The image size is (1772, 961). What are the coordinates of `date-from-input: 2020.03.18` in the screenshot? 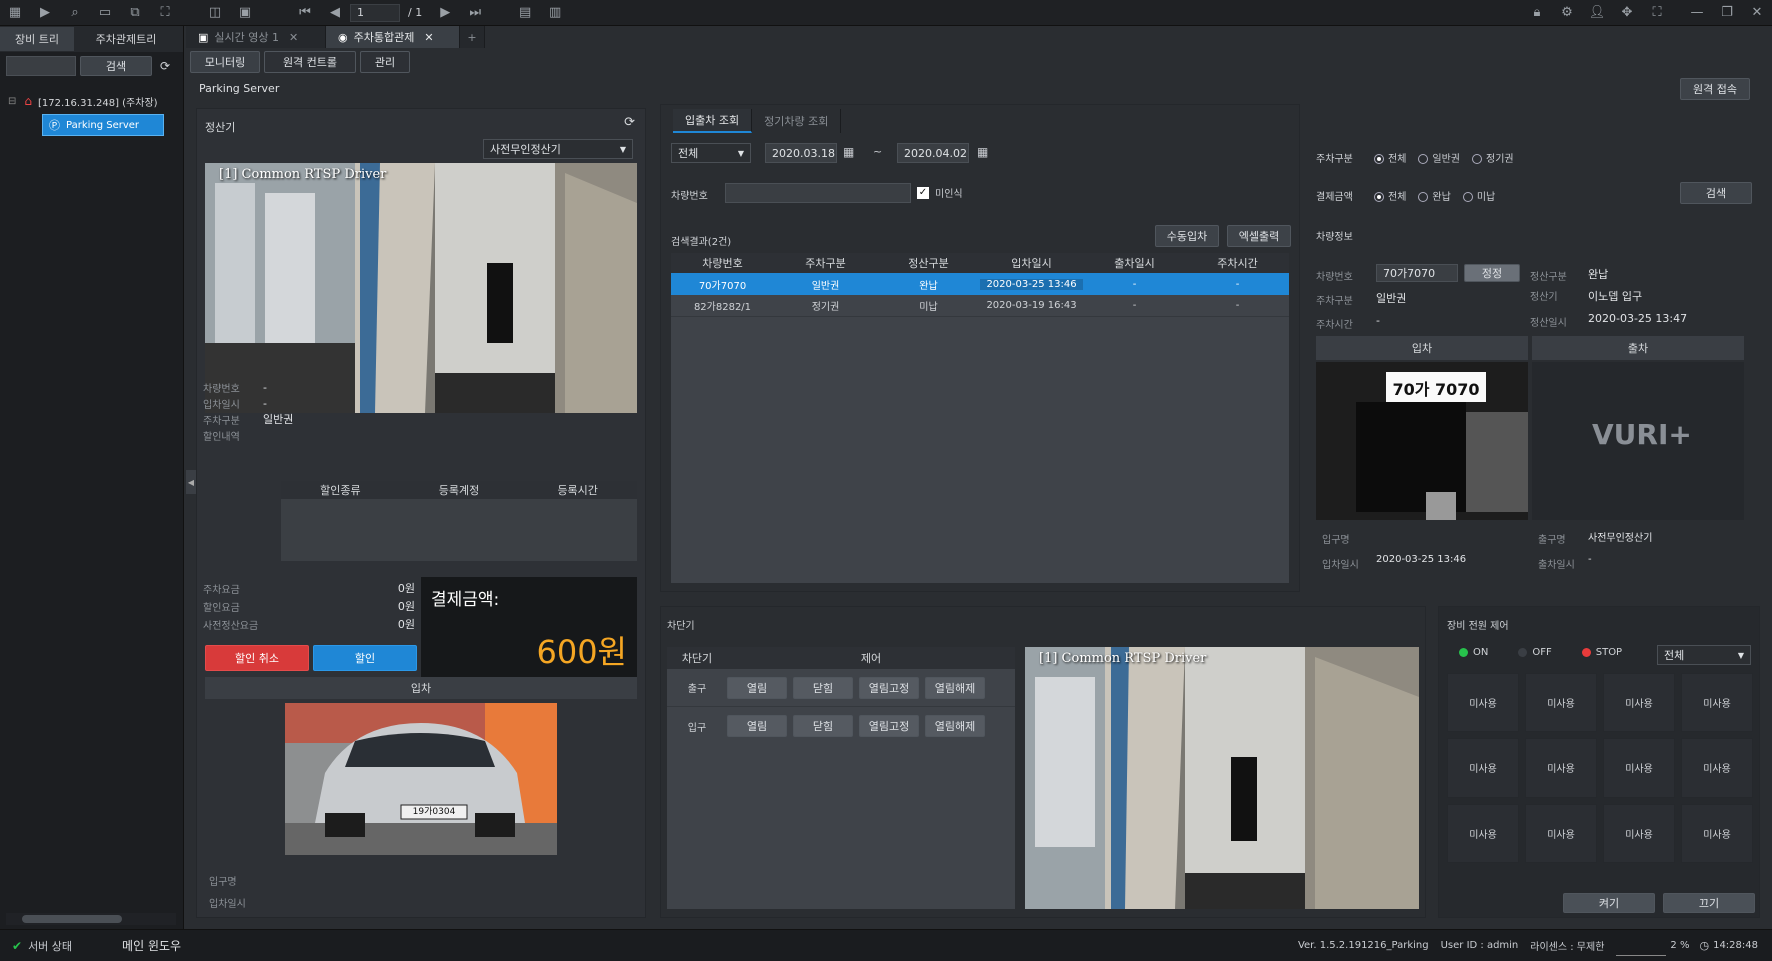 It's located at (801, 153).